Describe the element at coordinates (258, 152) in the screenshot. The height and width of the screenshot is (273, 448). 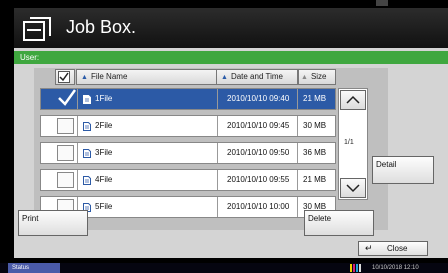
I see `file-date: 2010/10/10 09:50` at that location.